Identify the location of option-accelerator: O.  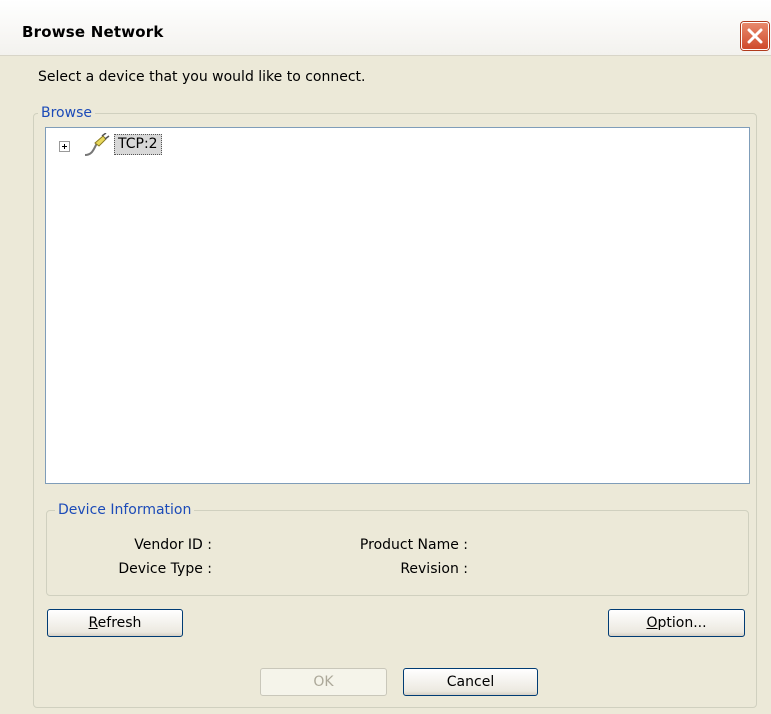
(652, 623).